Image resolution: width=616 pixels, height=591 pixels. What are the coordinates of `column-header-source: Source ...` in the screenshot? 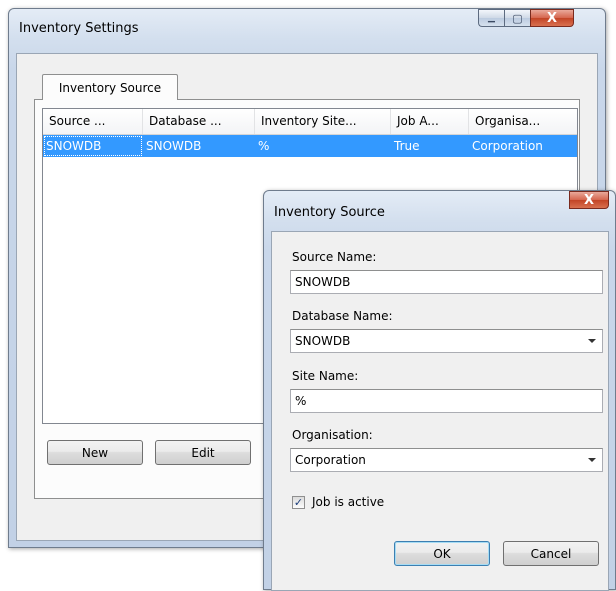 It's located at (93, 121).